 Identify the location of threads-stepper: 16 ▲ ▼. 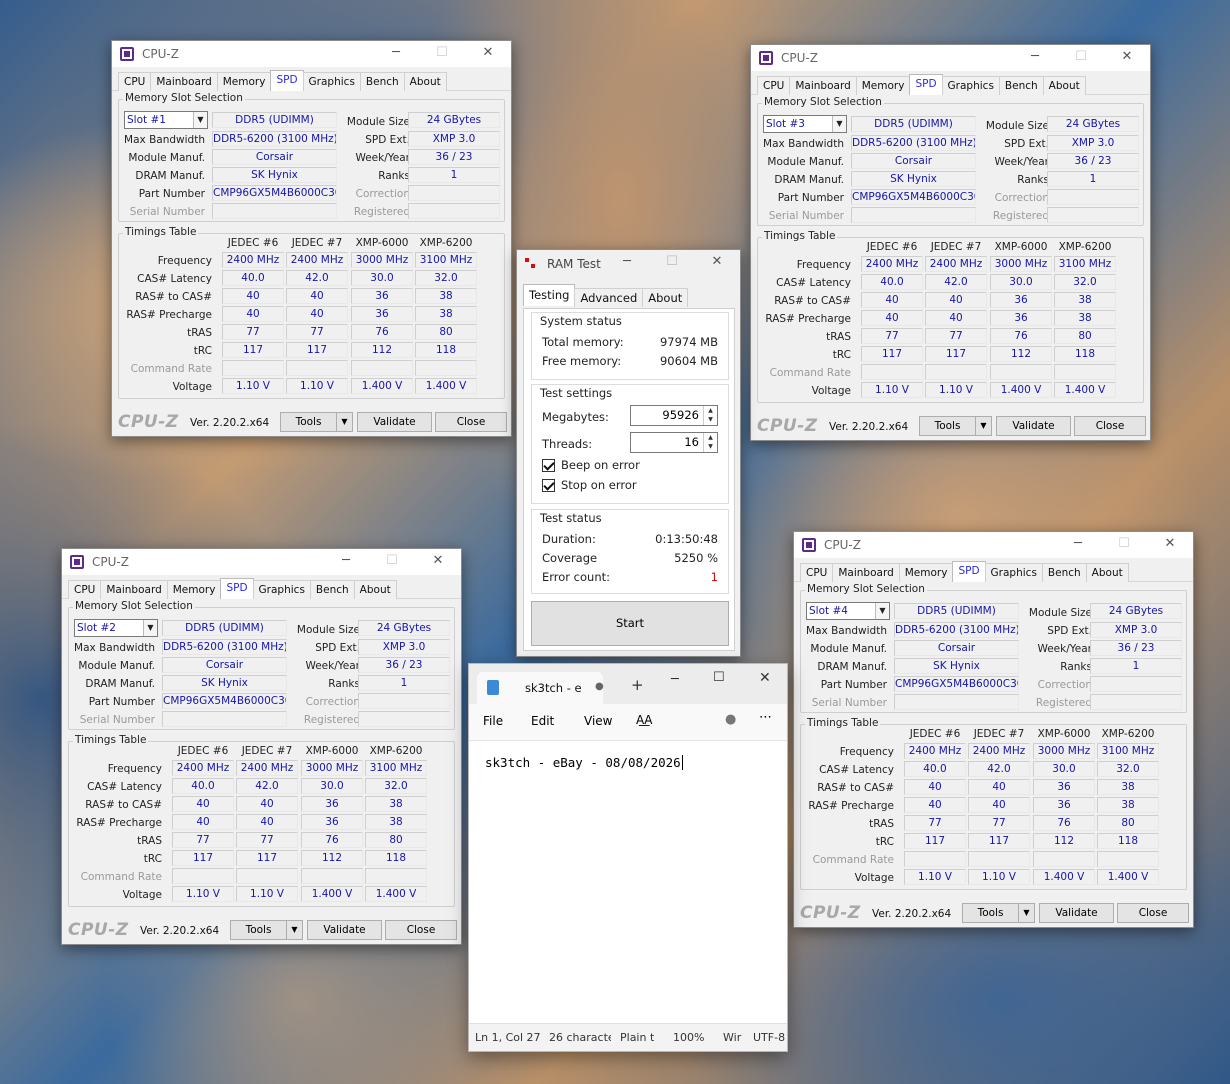
(674, 442).